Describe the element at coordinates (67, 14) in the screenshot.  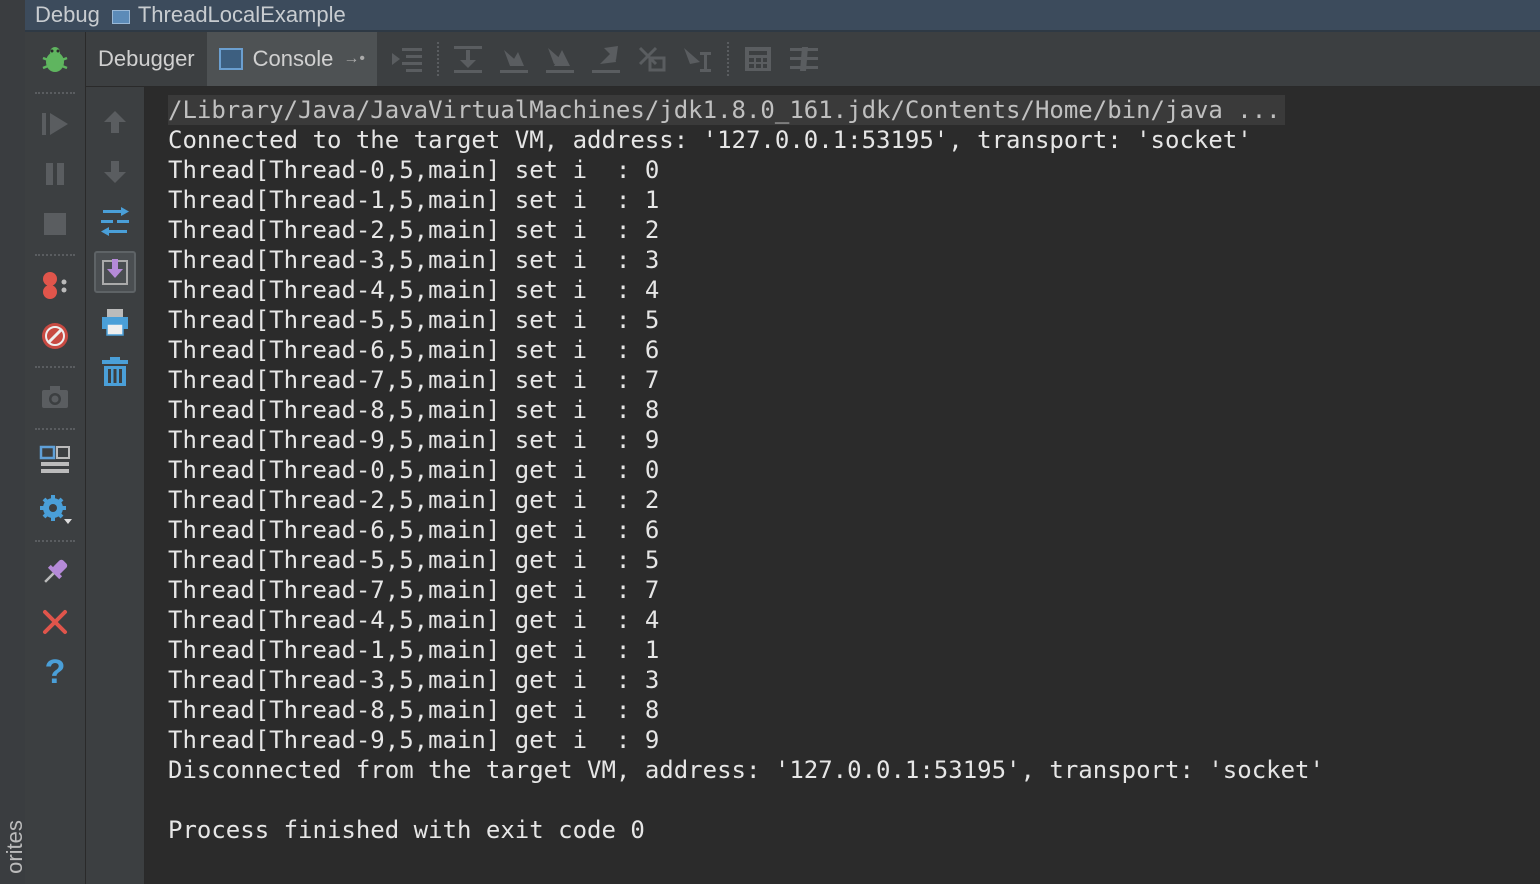
I see `debug-title-label: Debug` at that location.